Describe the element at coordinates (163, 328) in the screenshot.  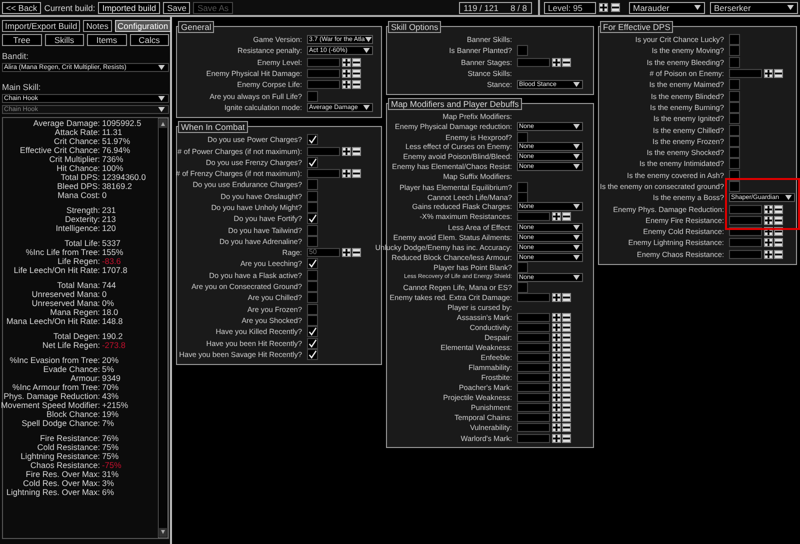
I see `scrollbar` at that location.